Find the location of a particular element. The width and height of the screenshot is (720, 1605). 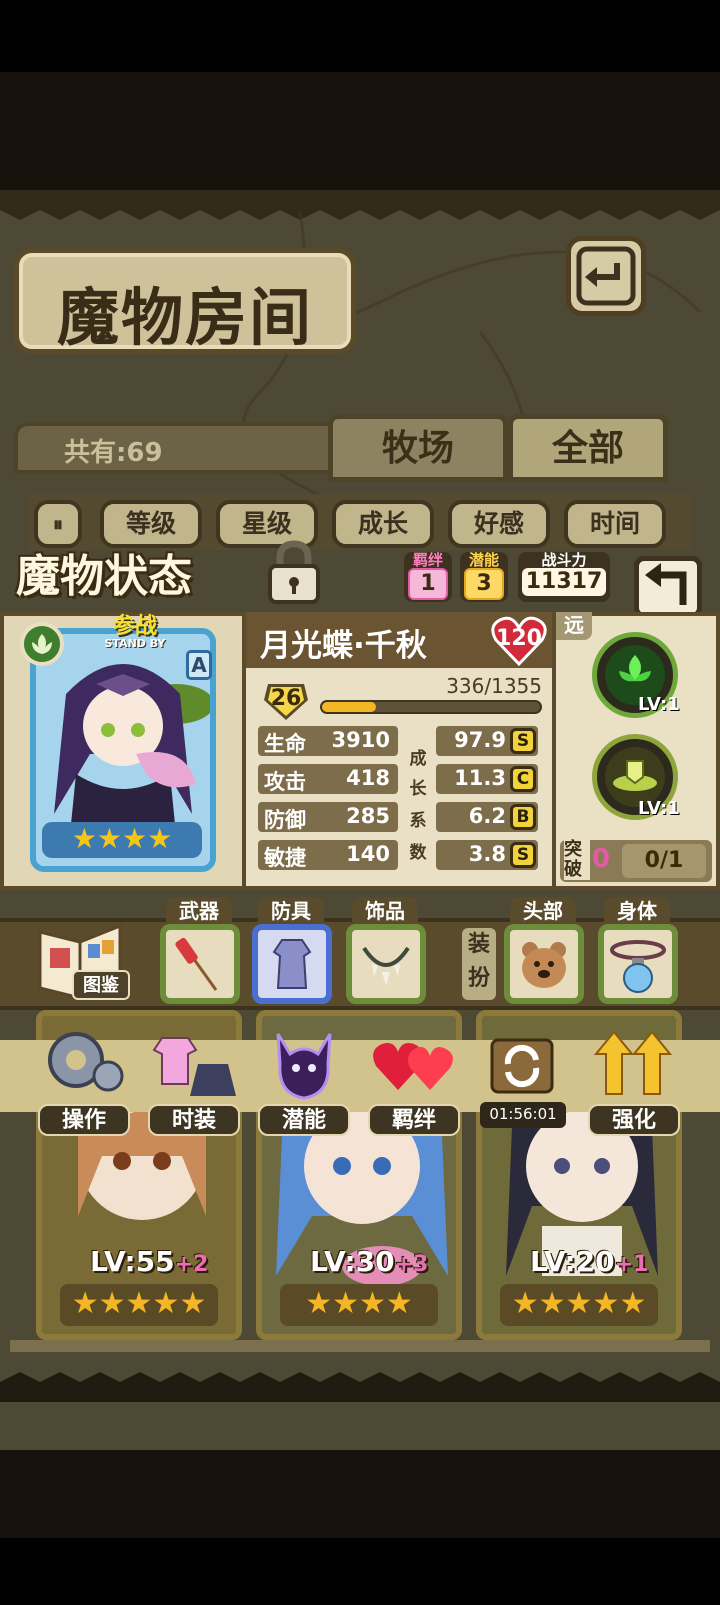

demon-silhouette-icon is located at coordinates (304, 1066).